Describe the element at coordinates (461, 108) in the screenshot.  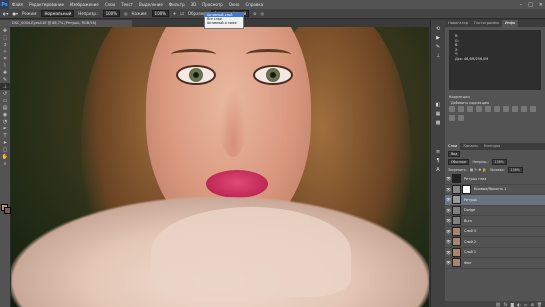
I see `levels-adjustment-icon` at that location.